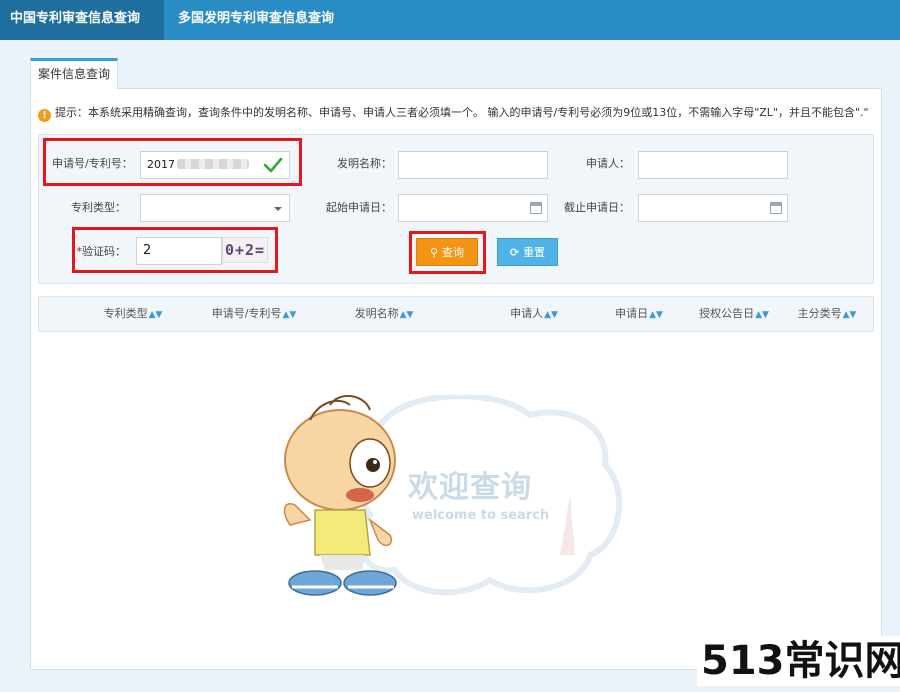 Image resolution: width=900 pixels, height=692 pixels. Describe the element at coordinates (473, 208) in the screenshot. I see `start-date-input` at that location.